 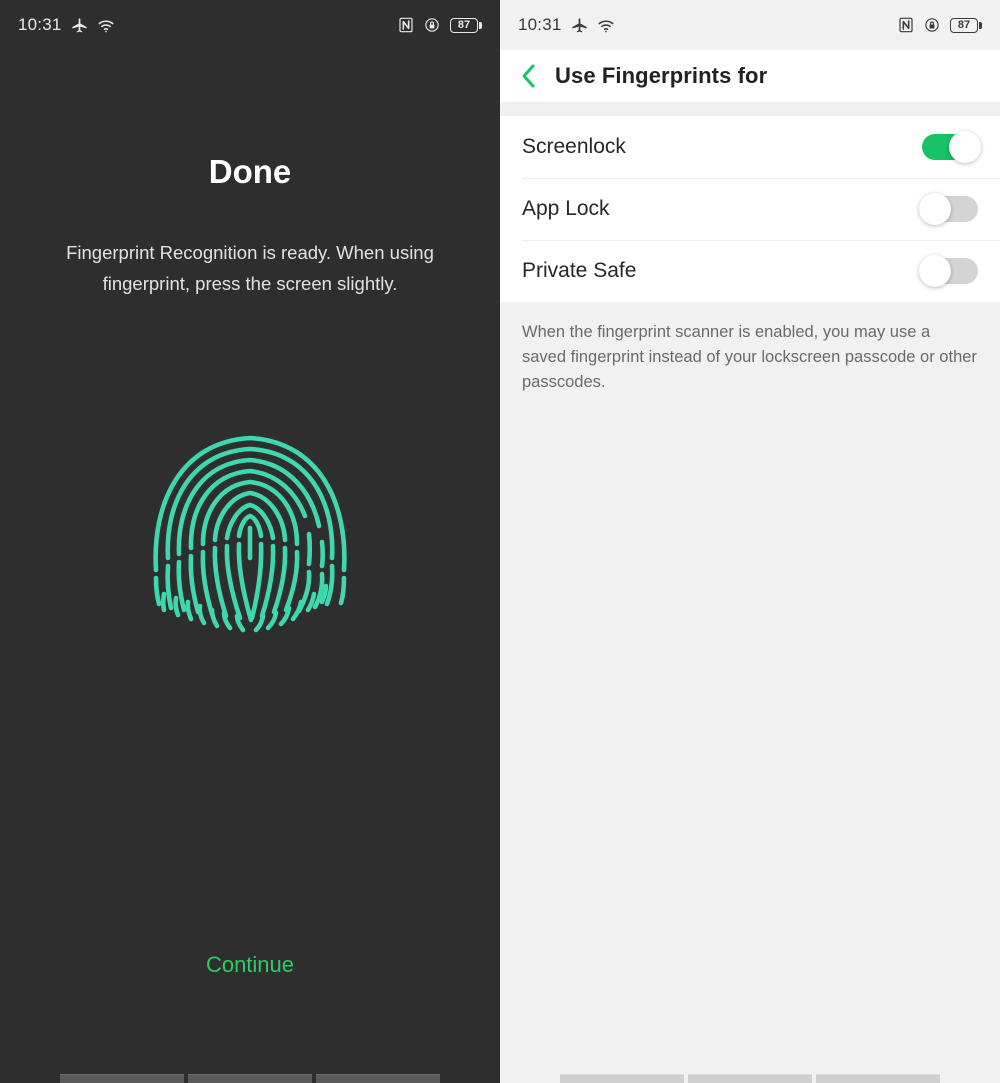 I want to click on app-bar: Use Fingerprints for, so click(x=750, y=76).